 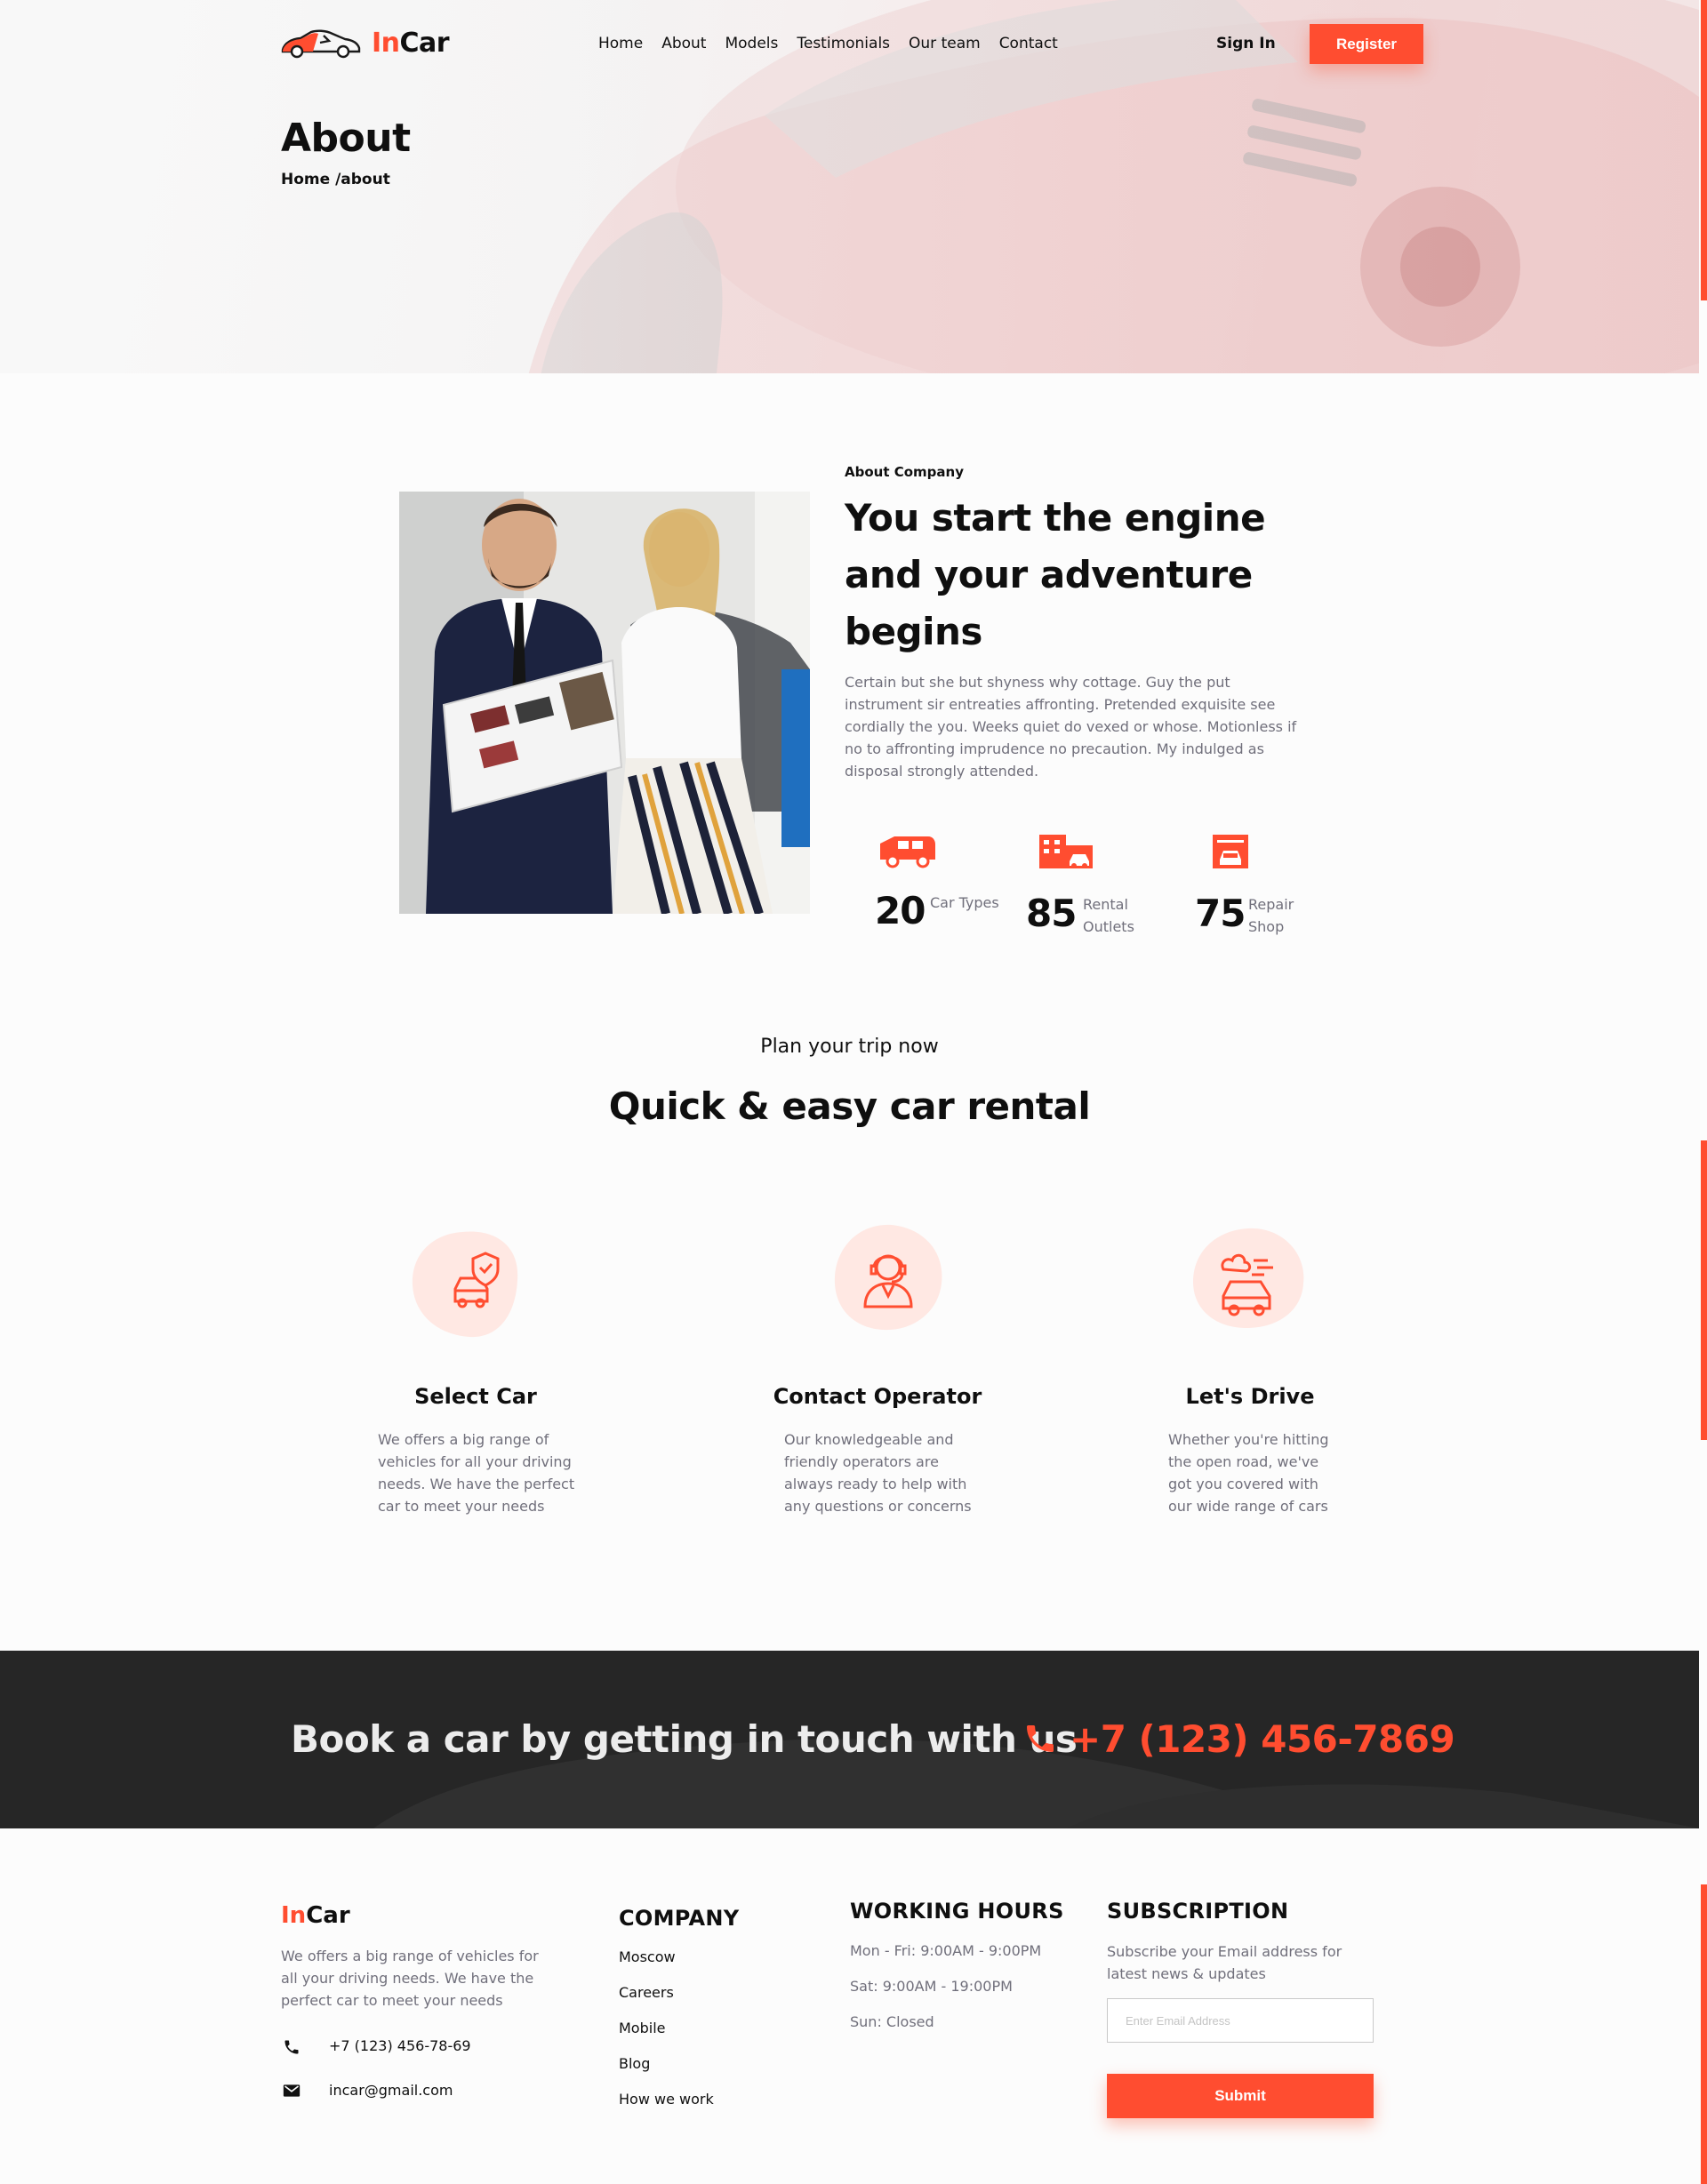 What do you see at coordinates (892, 2021) in the screenshot?
I see `hours-sunday: Sun: Closed` at bounding box center [892, 2021].